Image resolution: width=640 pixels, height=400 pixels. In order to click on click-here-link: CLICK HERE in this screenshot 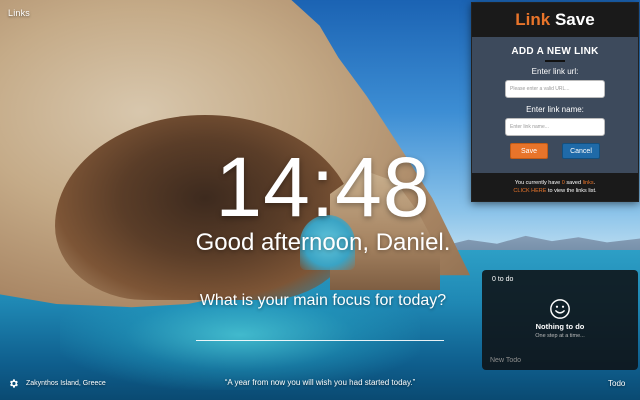, I will do `click(529, 191)`.